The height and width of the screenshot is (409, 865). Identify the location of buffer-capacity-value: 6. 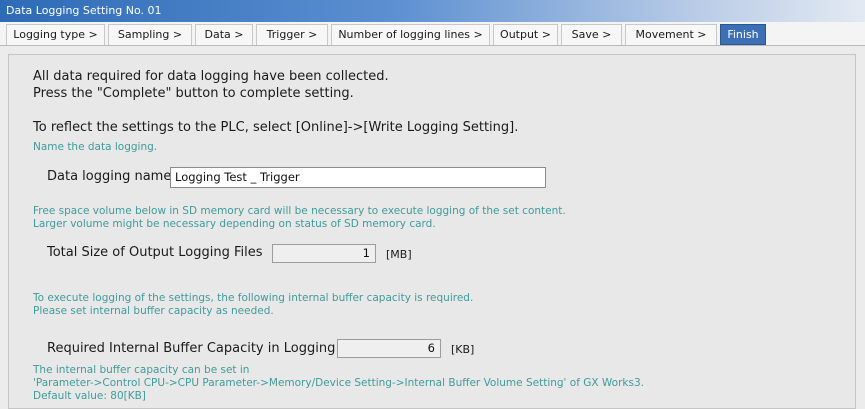
(389, 348).